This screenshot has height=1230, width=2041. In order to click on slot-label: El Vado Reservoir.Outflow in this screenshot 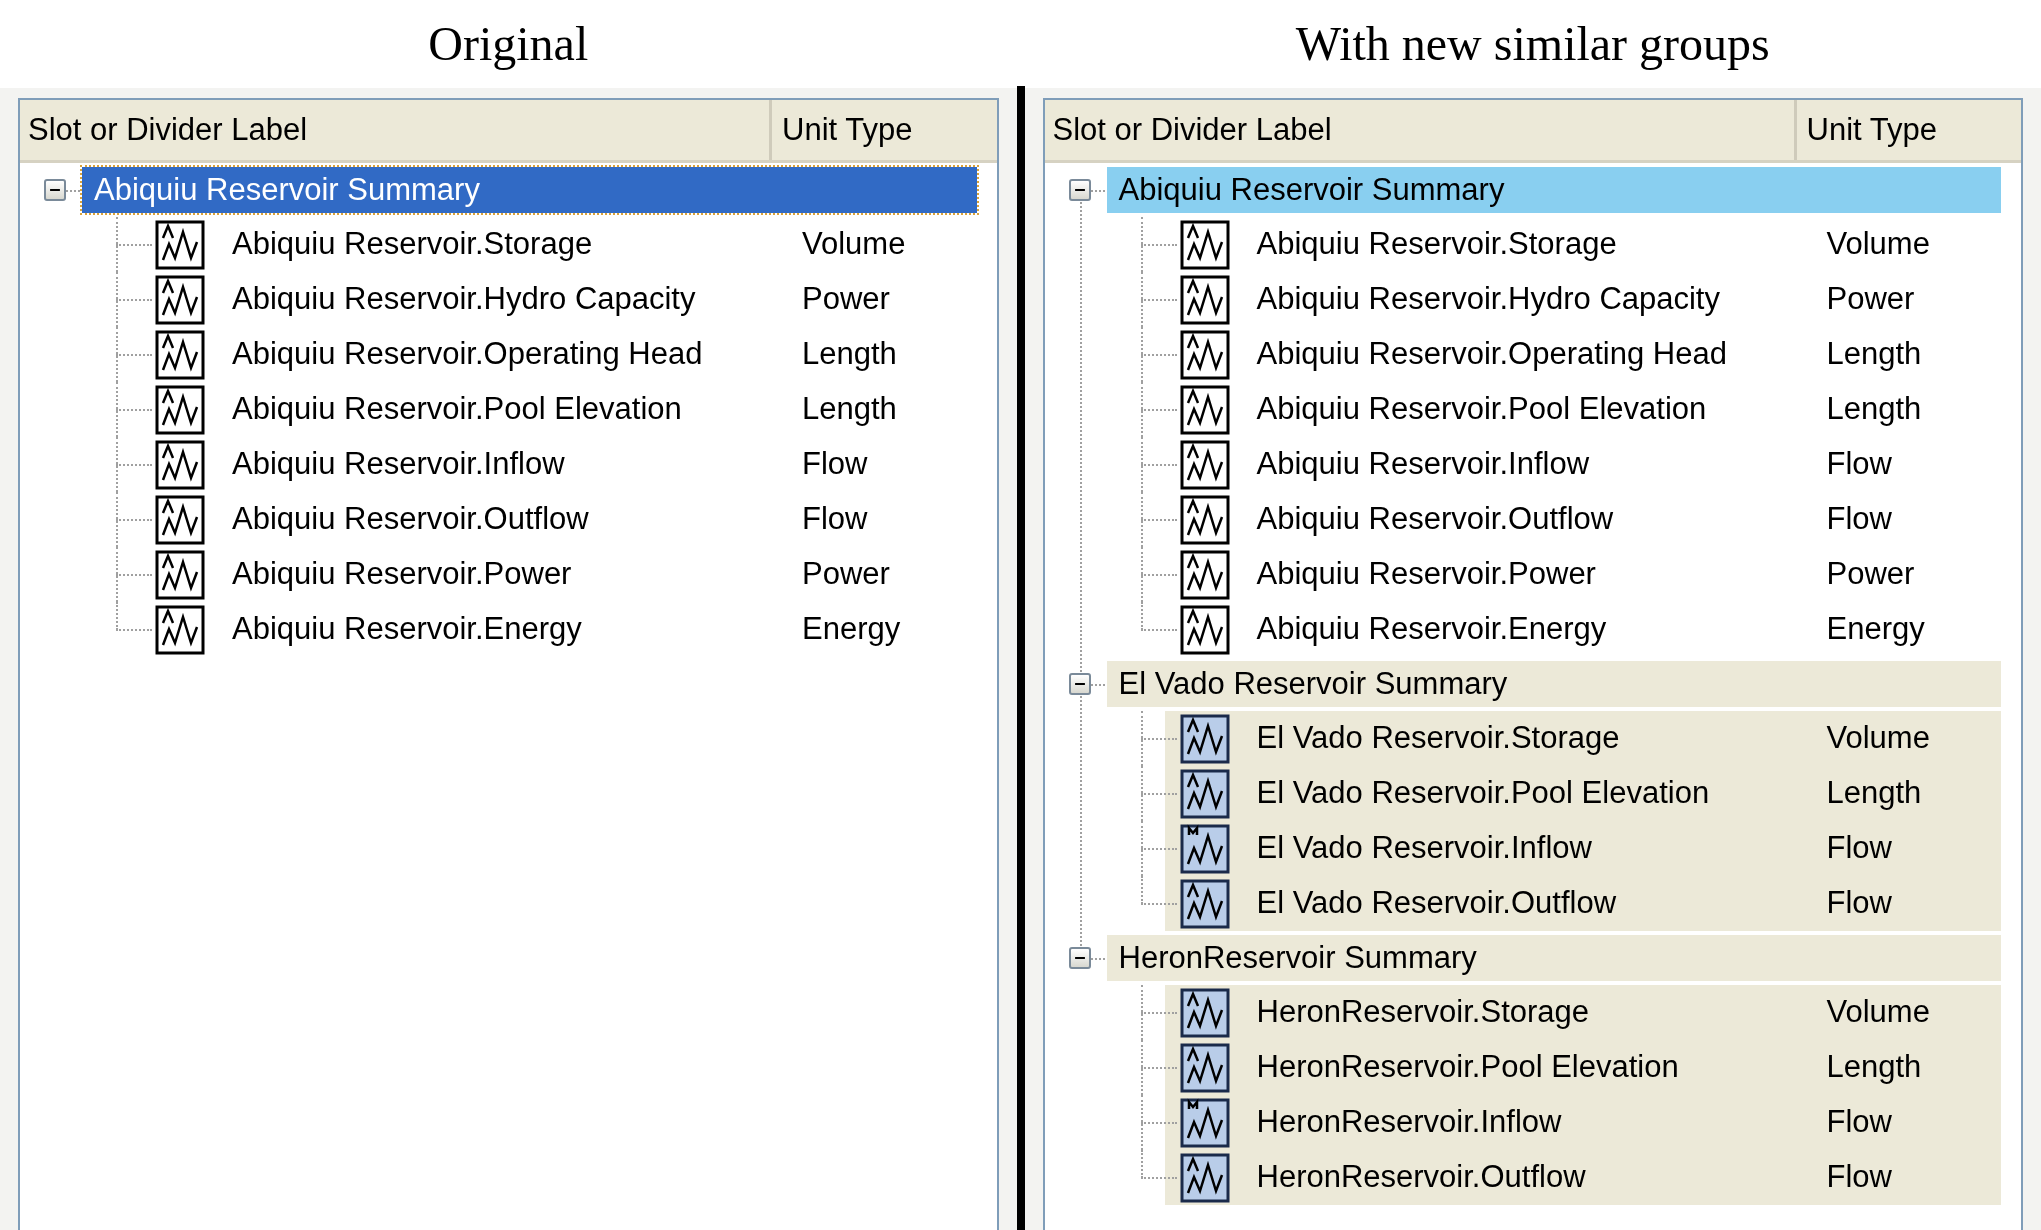, I will do `click(1541, 903)`.